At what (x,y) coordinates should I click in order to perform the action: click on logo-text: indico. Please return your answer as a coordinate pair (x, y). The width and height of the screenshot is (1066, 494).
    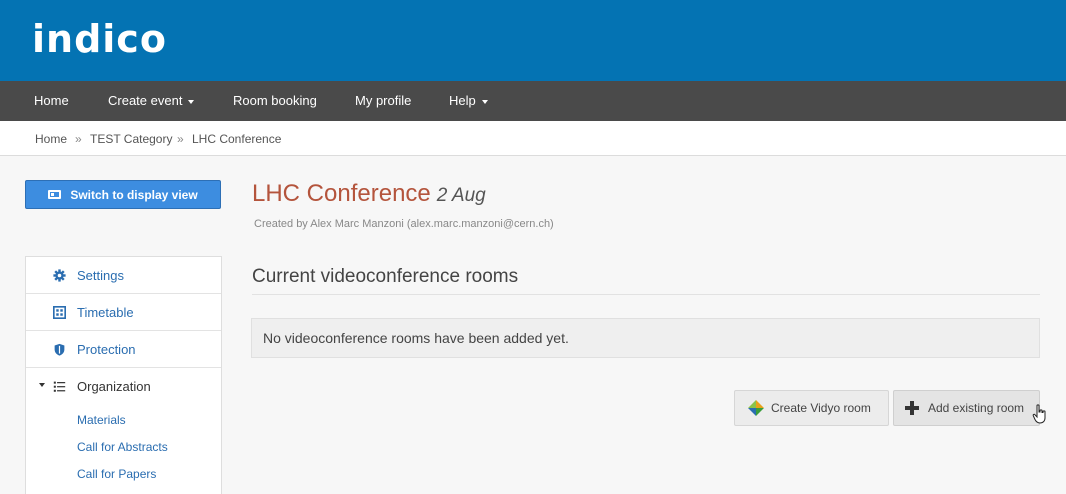
    Looking at the image, I should click on (99, 39).